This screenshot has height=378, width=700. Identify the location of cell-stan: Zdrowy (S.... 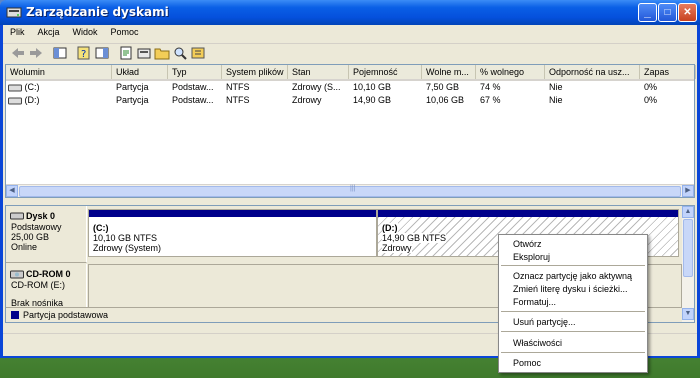
(316, 87).